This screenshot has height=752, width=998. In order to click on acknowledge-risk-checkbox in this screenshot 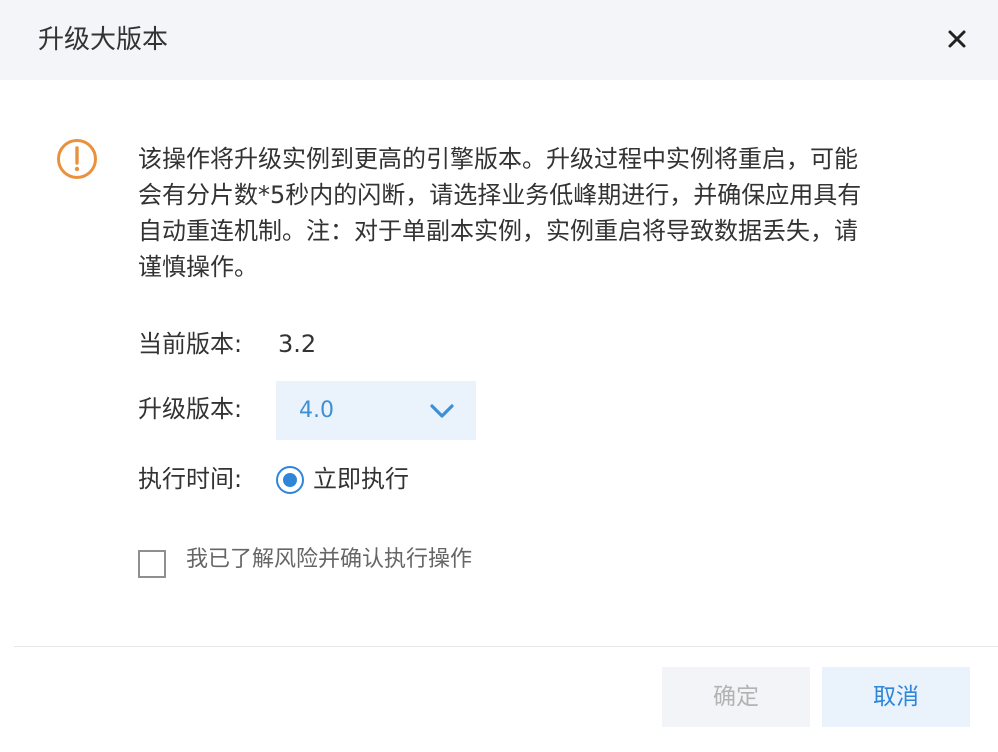, I will do `click(152, 564)`.